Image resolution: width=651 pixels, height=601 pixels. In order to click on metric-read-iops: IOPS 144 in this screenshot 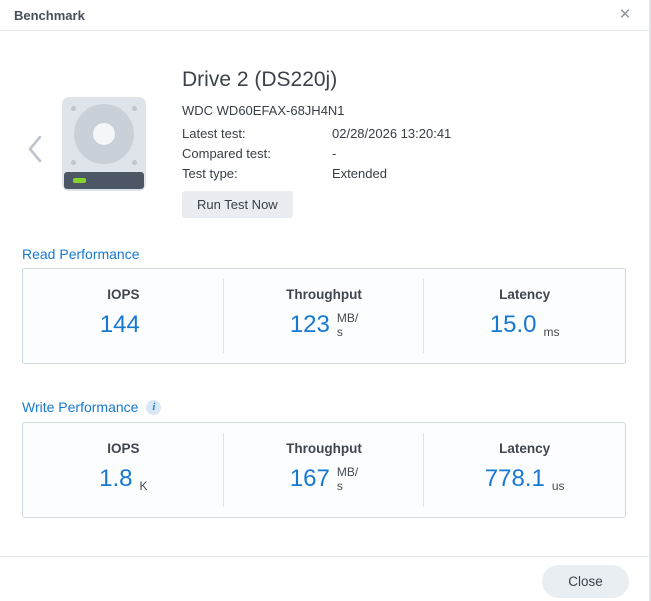, I will do `click(123, 316)`.